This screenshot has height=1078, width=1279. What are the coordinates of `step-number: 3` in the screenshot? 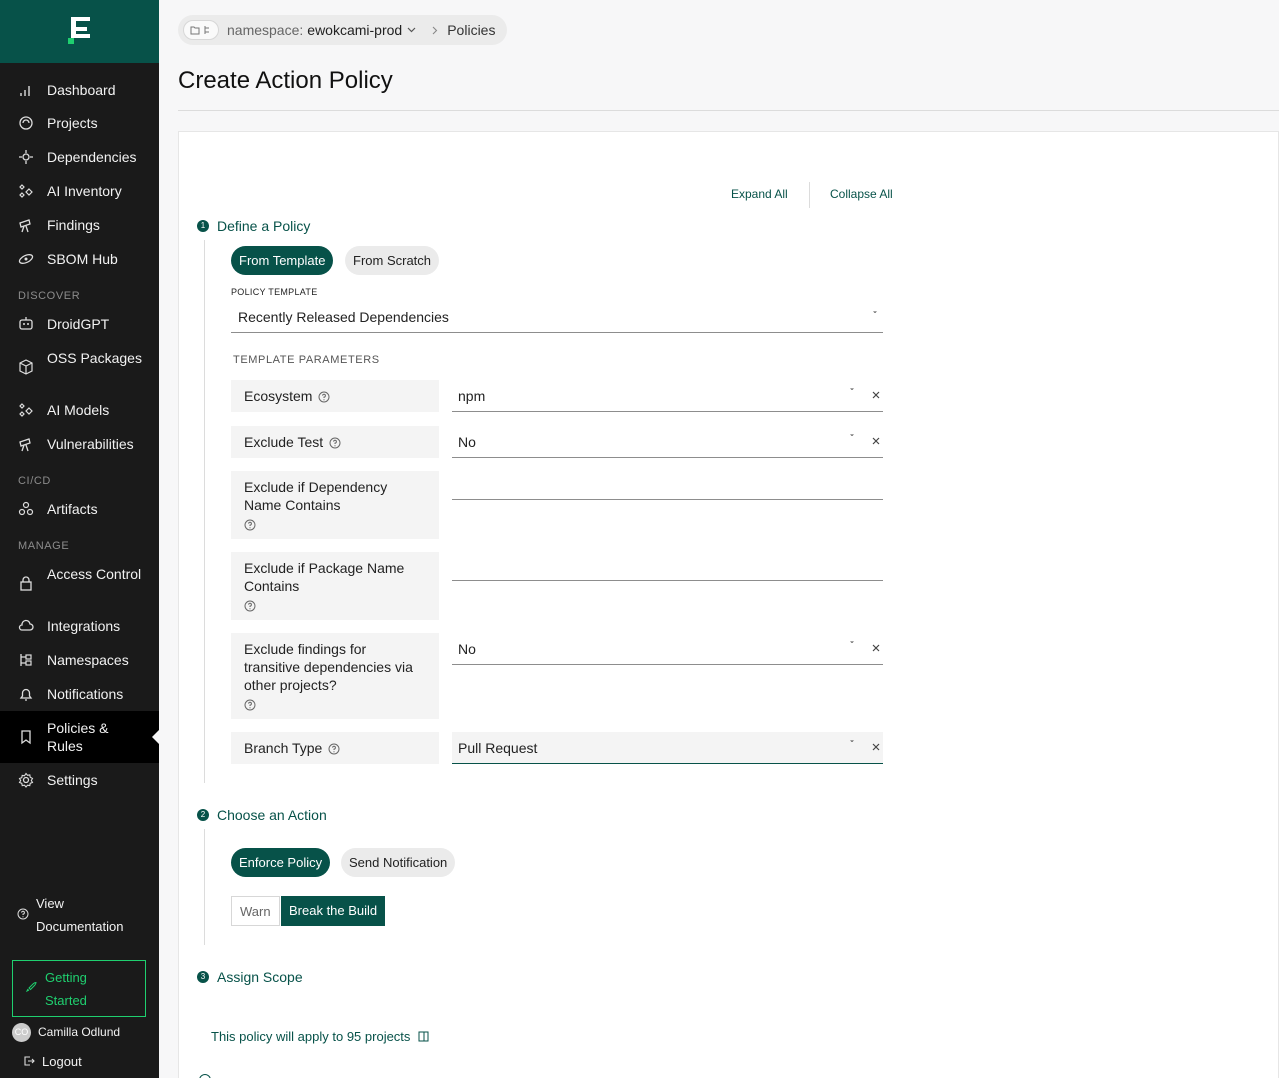 It's located at (203, 977).